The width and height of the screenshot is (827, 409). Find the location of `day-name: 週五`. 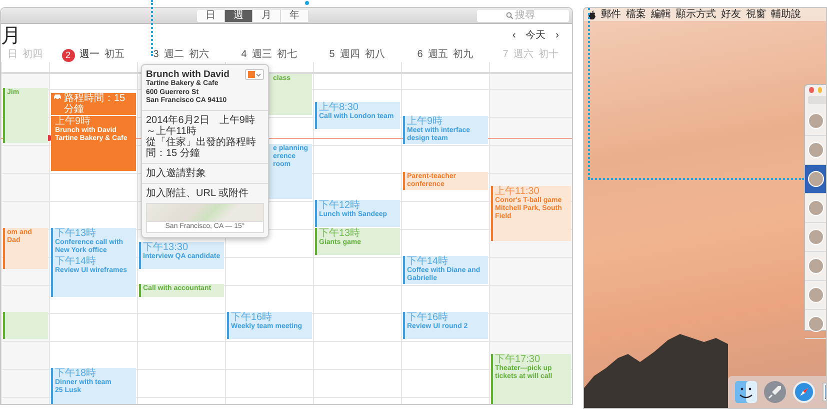

day-name: 週五 is located at coordinates (438, 55).